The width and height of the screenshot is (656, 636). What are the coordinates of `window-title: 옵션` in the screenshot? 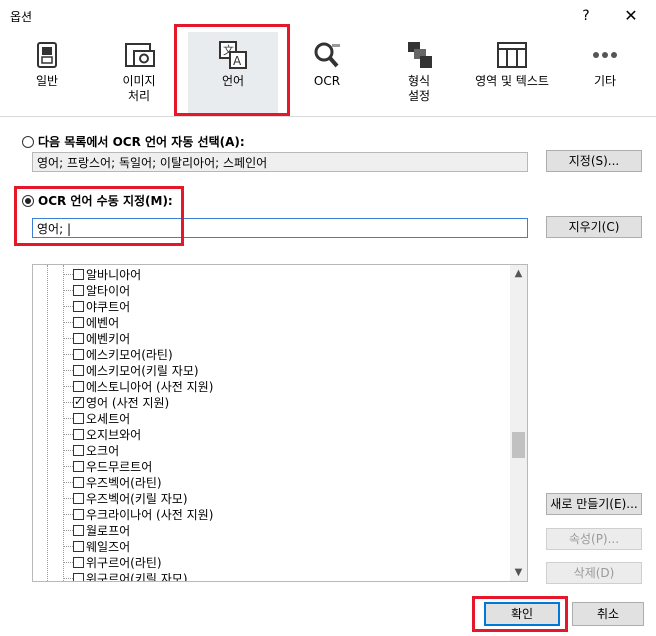 It's located at (21, 17).